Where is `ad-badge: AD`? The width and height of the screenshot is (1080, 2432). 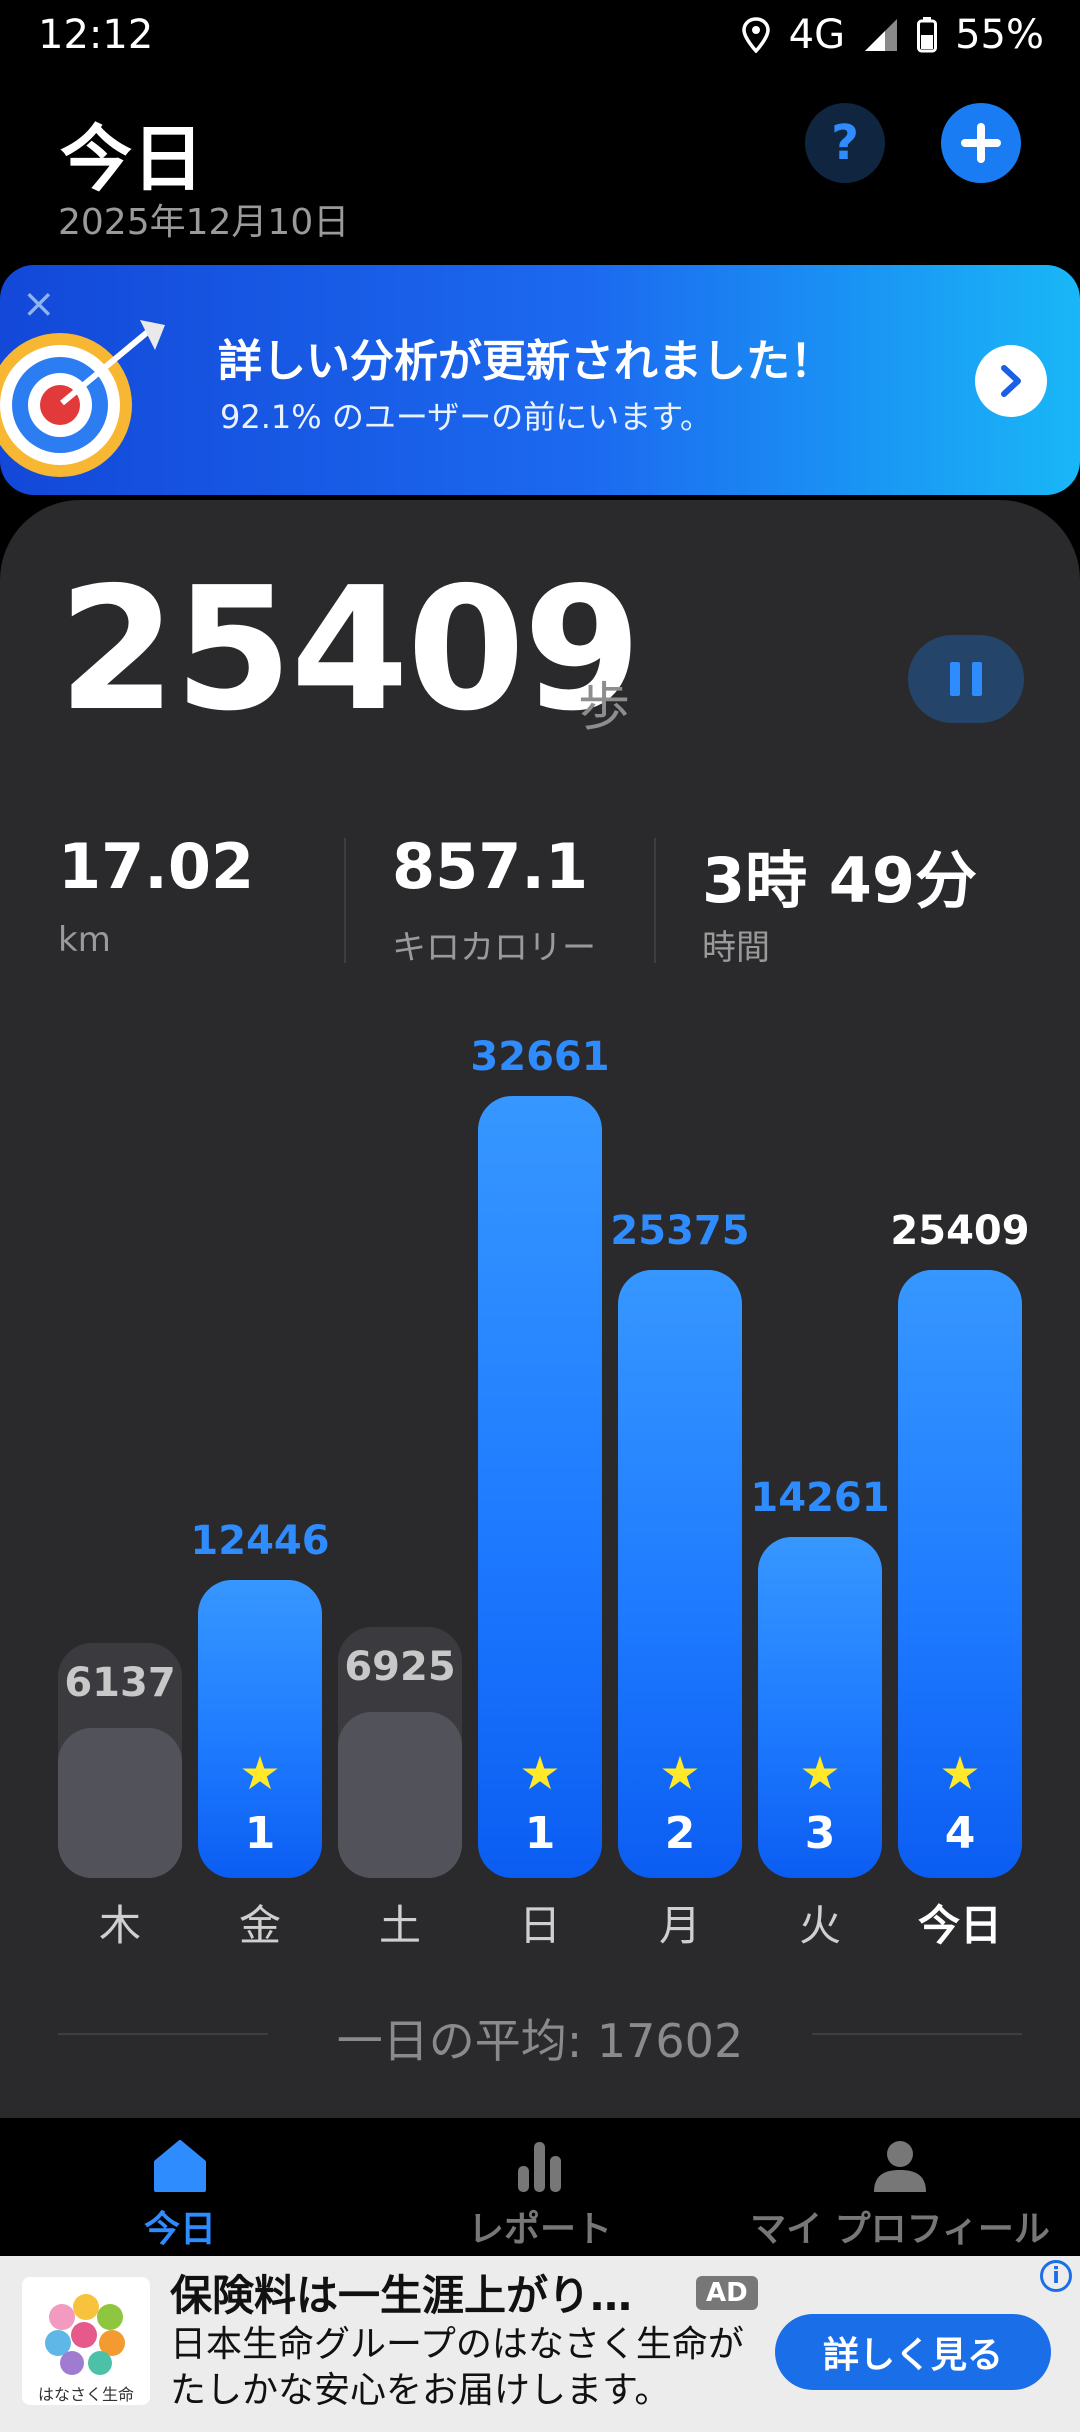
ad-badge: AD is located at coordinates (727, 2293).